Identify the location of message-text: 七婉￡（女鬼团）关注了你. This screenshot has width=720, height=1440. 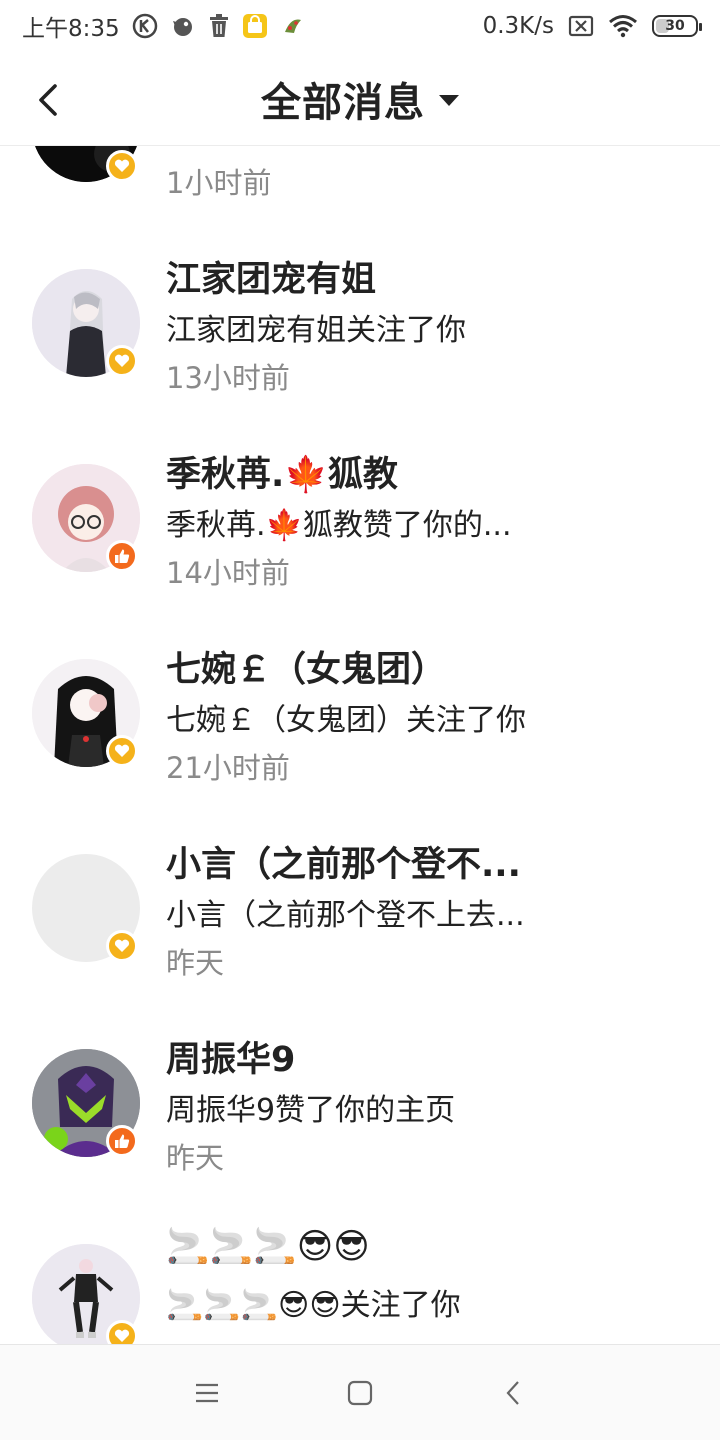
(346, 720).